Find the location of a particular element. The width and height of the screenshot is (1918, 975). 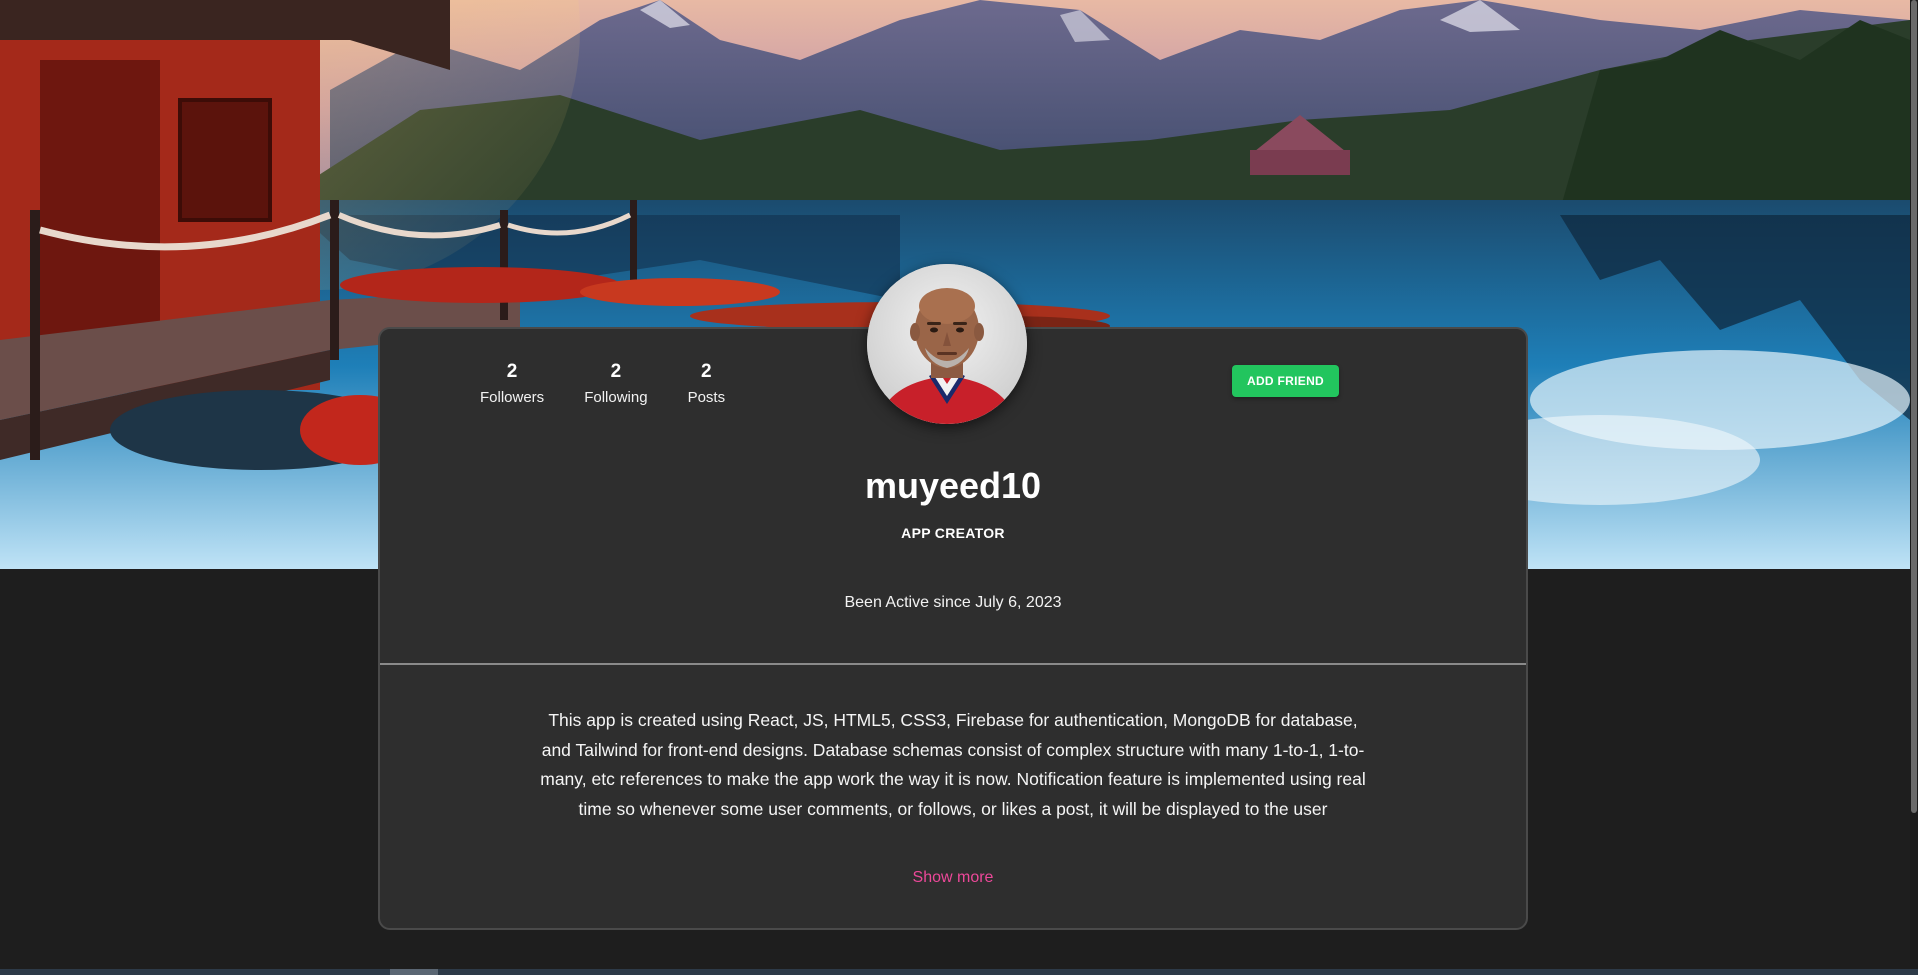

followers-count: 2 is located at coordinates (512, 371).